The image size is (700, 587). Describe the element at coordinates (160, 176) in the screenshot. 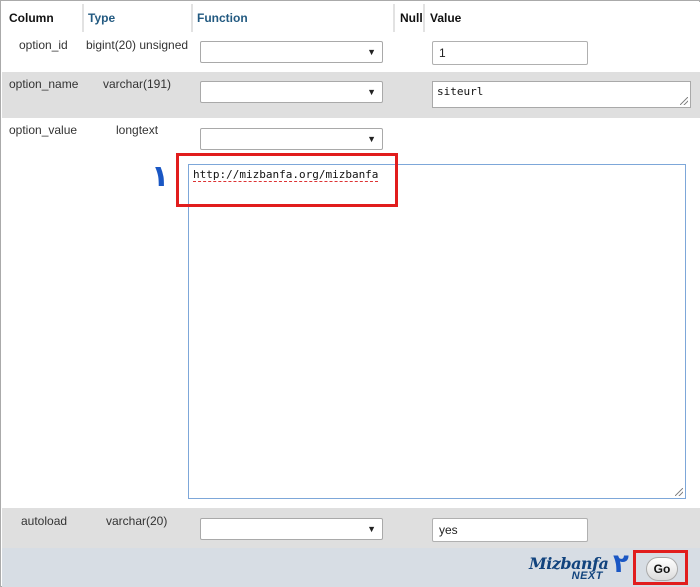

I see `step-marker-1: ١` at that location.